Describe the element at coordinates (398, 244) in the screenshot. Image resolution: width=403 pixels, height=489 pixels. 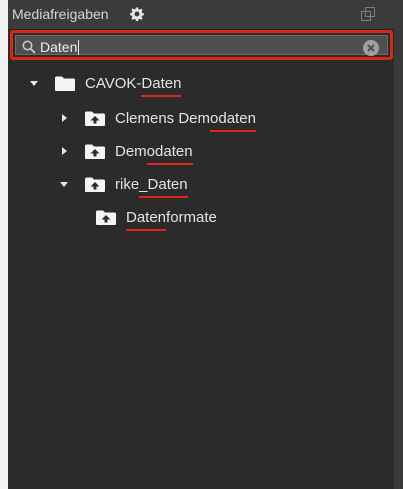
I see `panel-edge` at that location.